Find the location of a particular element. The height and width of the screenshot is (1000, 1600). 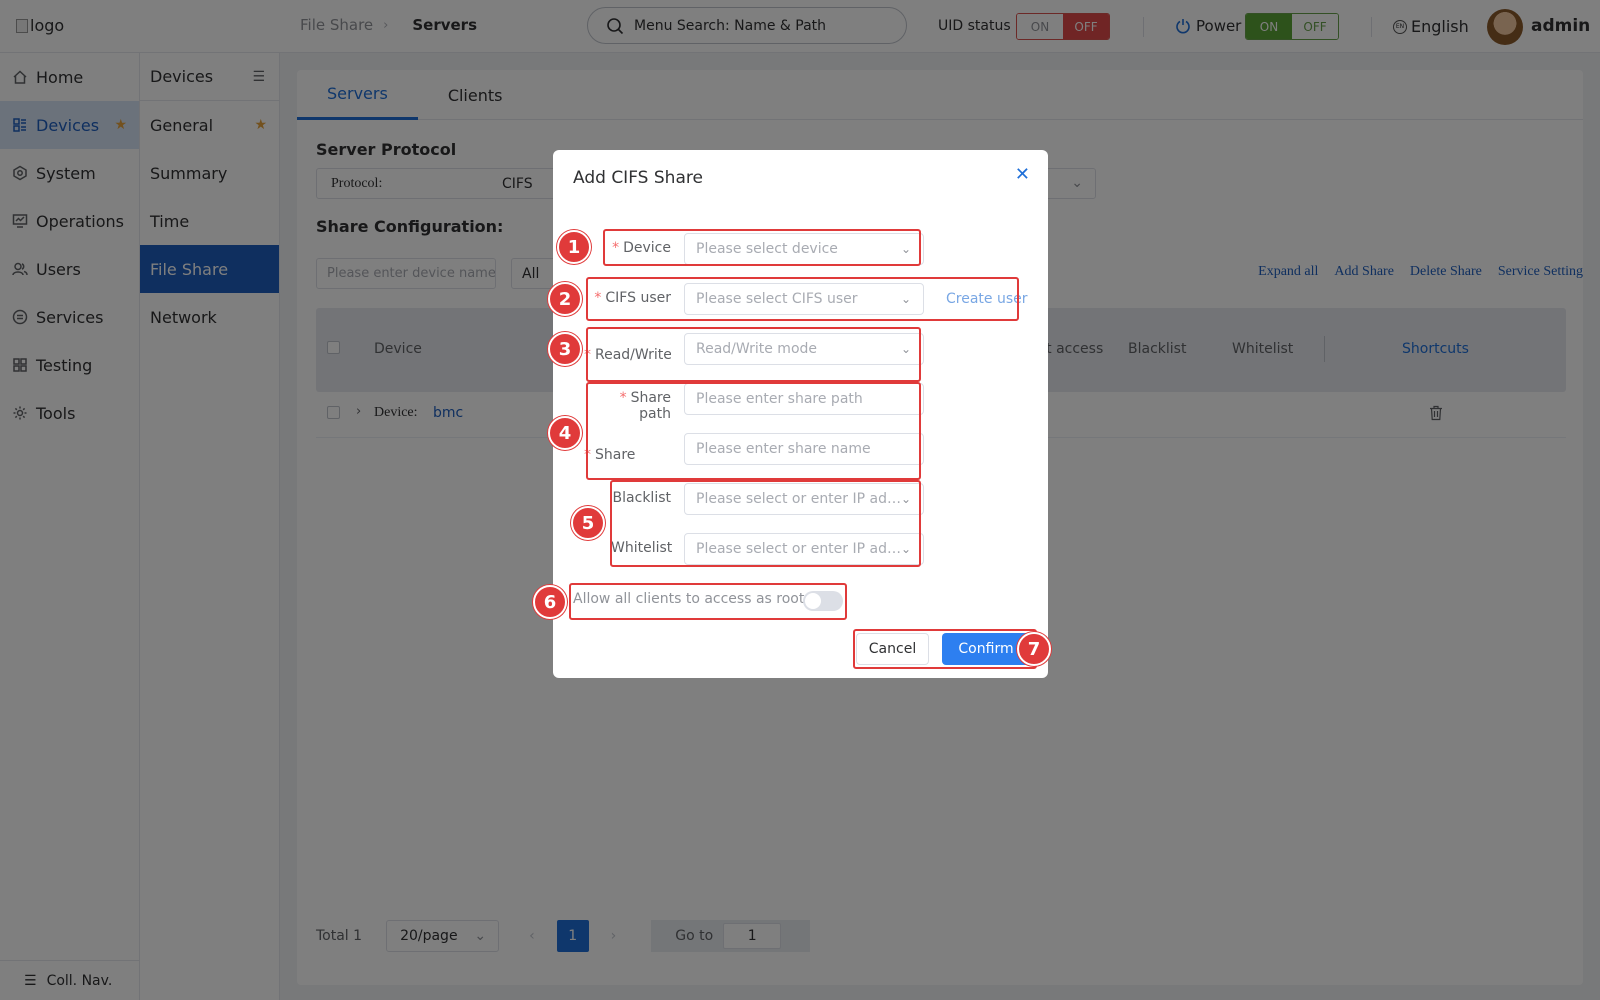

dialog-title: Add CIFS Share is located at coordinates (638, 178).